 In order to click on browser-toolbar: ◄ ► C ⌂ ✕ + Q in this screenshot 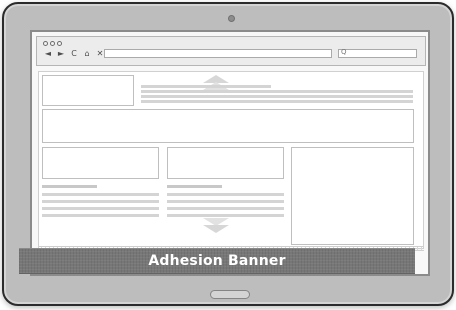, I will do `click(231, 51)`.